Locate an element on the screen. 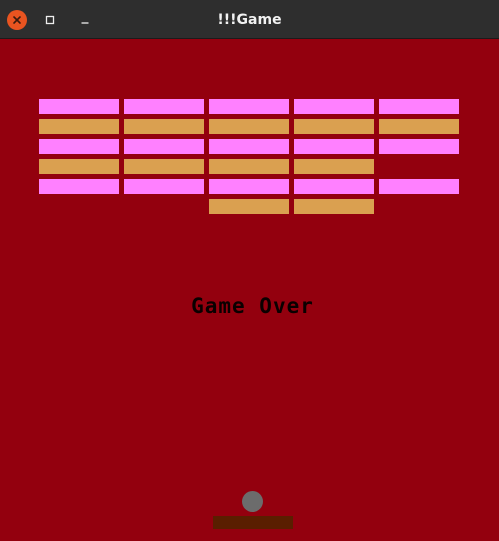  maximize-icon is located at coordinates (50, 20).